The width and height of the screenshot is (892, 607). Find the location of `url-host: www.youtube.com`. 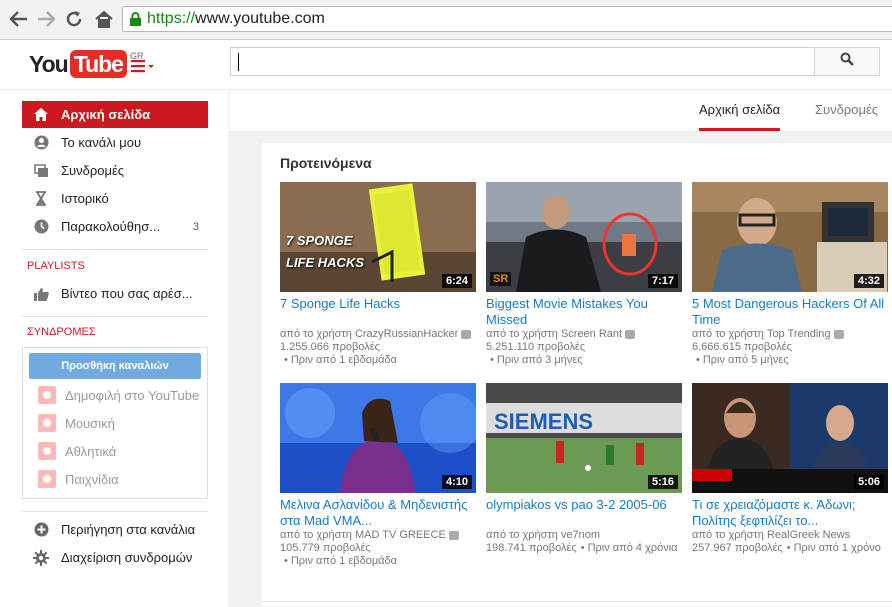

url-host: www.youtube.com is located at coordinates (260, 18).